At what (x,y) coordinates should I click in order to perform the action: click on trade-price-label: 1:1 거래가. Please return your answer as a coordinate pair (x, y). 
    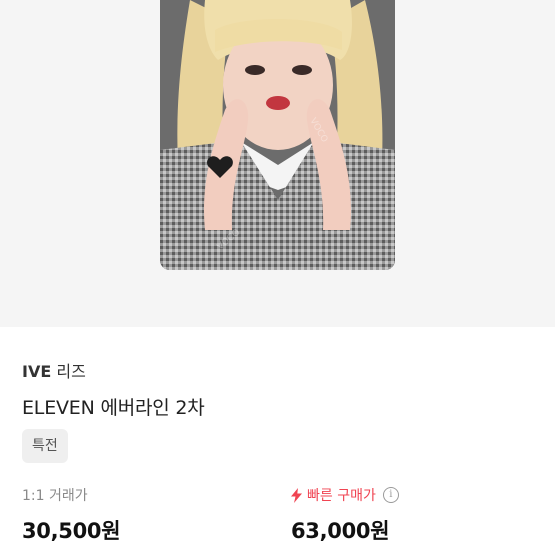
    Looking at the image, I should click on (71, 495).